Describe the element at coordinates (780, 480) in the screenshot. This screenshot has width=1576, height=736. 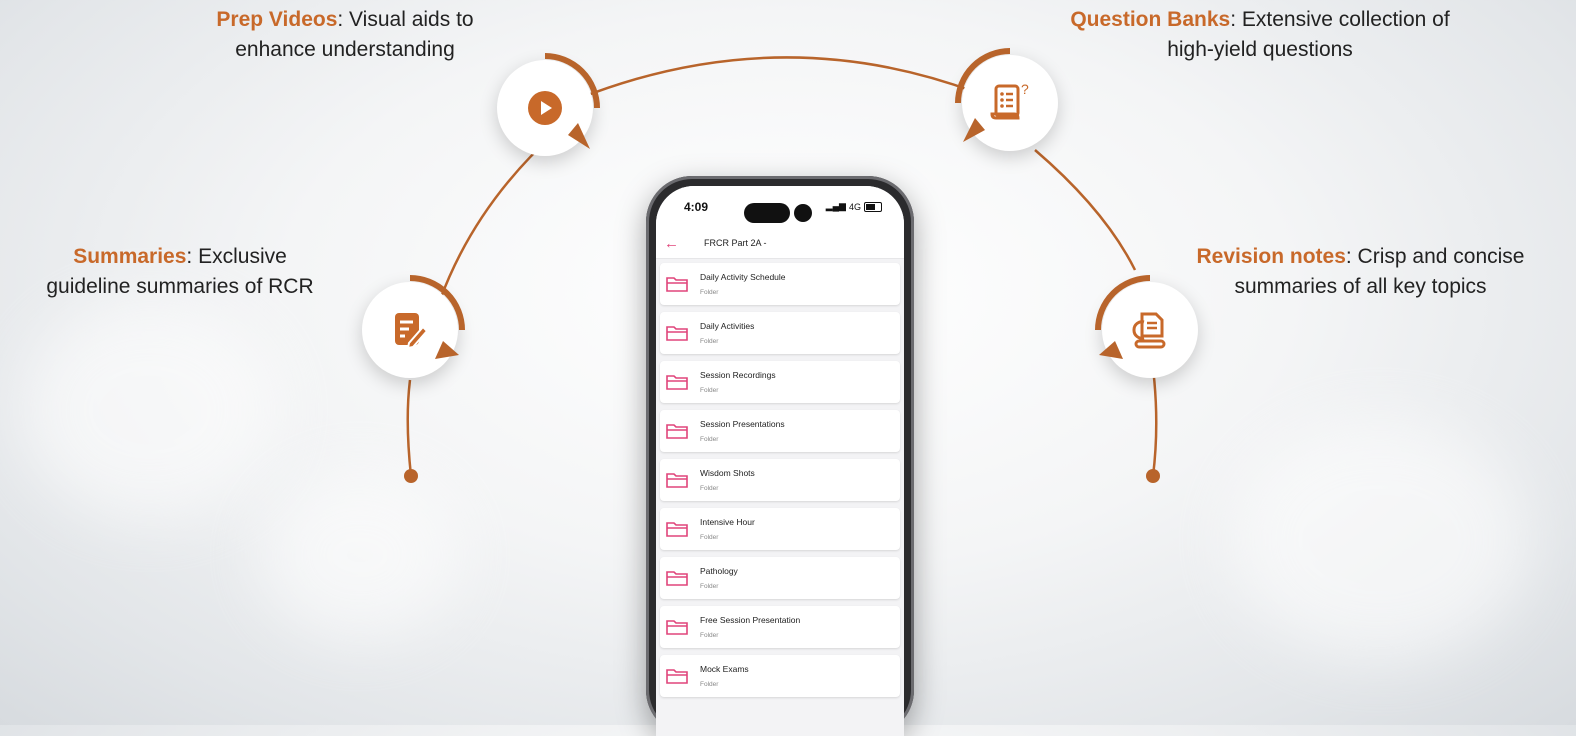
I see `list-item: Wisdom Shots Folder` at that location.